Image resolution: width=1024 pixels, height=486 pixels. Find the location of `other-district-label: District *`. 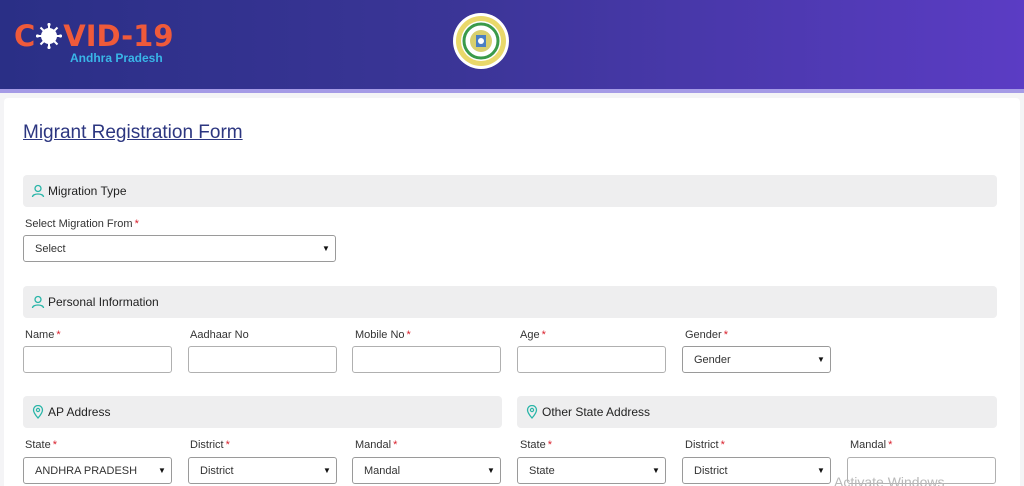

other-district-label: District * is located at coordinates (705, 445).